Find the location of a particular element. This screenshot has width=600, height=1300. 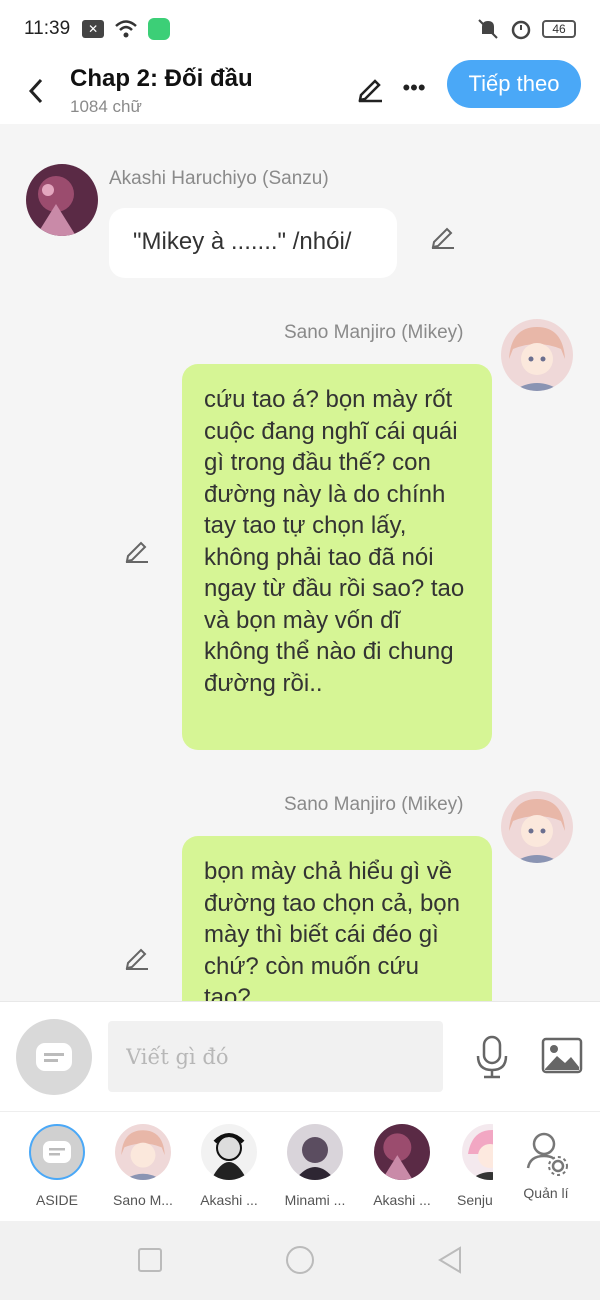

more-icon: ••• is located at coordinates (414, 87).